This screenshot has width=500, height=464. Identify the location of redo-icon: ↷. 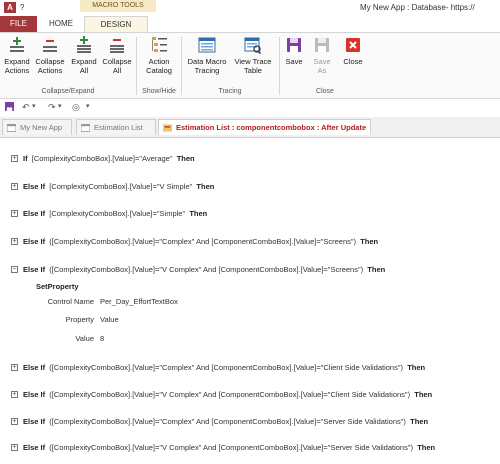
(52, 107).